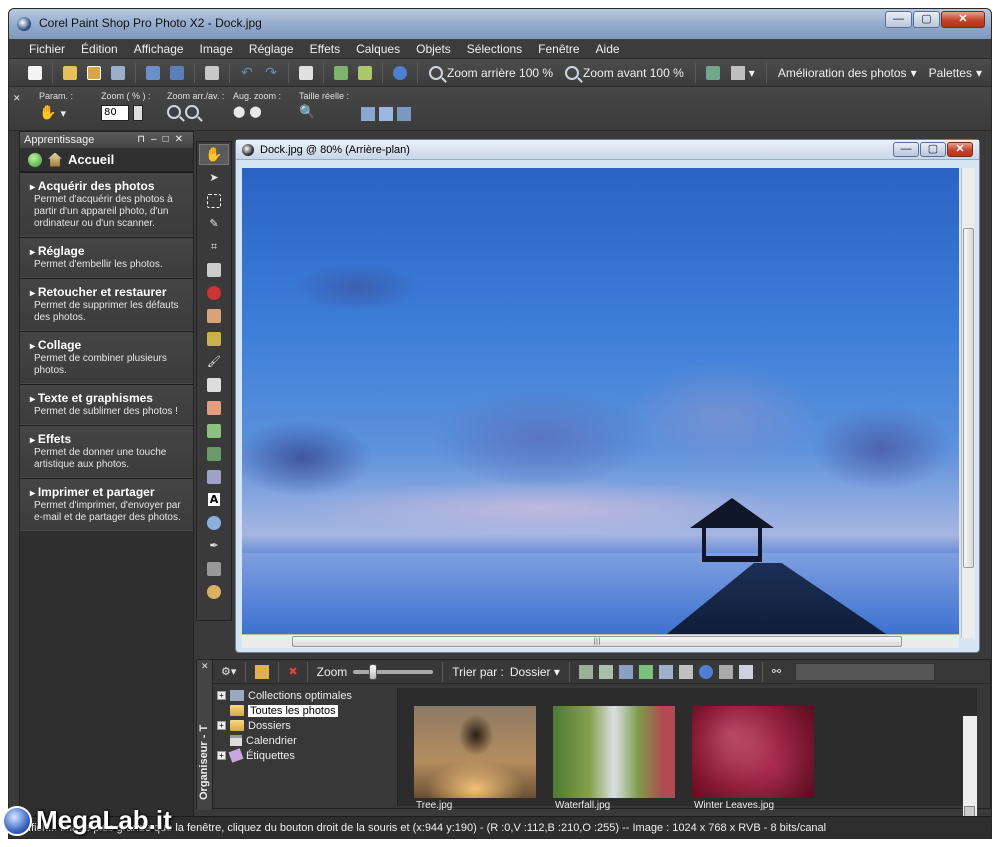  Describe the element at coordinates (24, 24) in the screenshot. I see `app-icon` at that location.